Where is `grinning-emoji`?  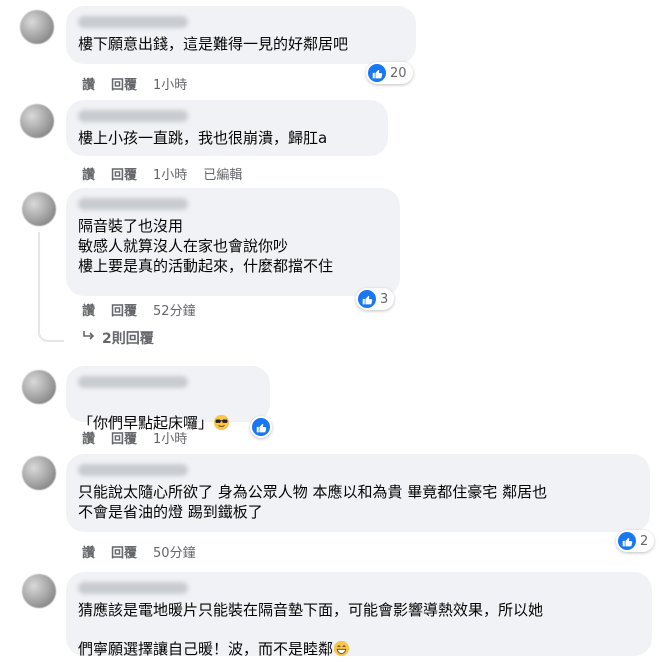
grinning-emoji is located at coordinates (341, 638).